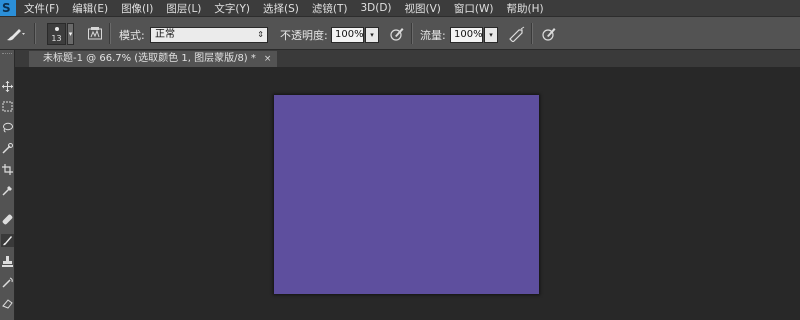 The image size is (800, 320). I want to click on tool-history-brush, so click(7, 282).